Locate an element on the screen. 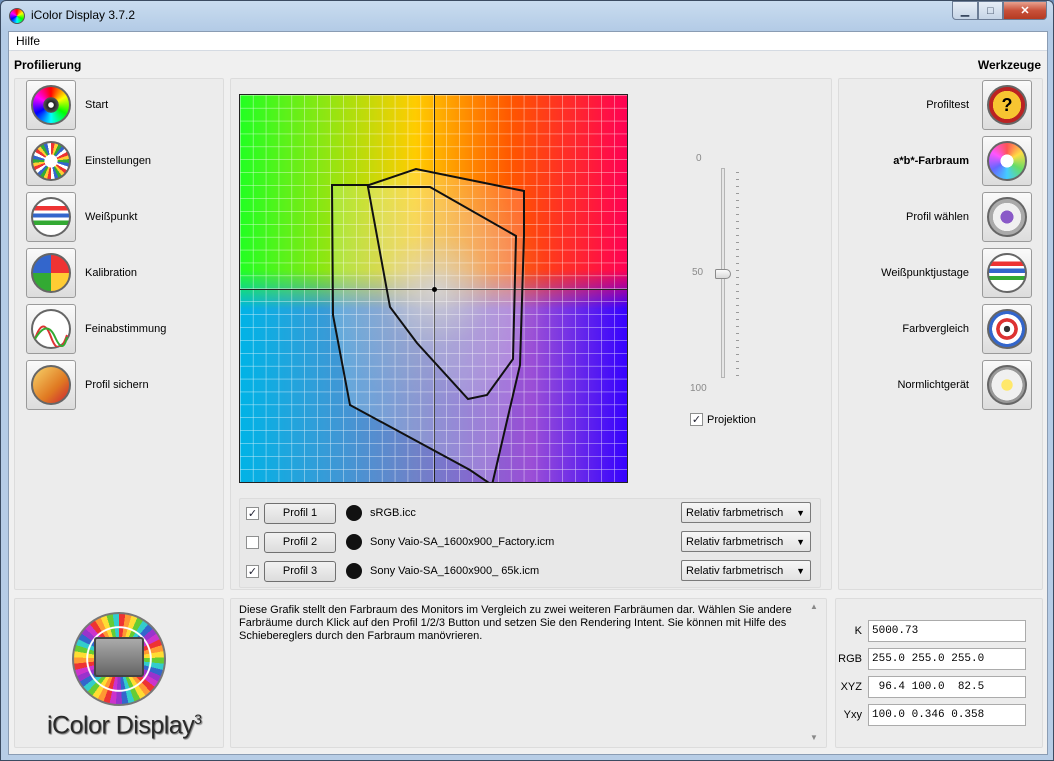  slider-mid-label: 50 is located at coordinates (698, 272).